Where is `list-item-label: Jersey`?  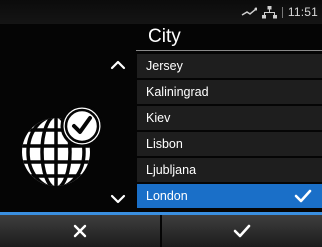 list-item-label: Jersey is located at coordinates (164, 66).